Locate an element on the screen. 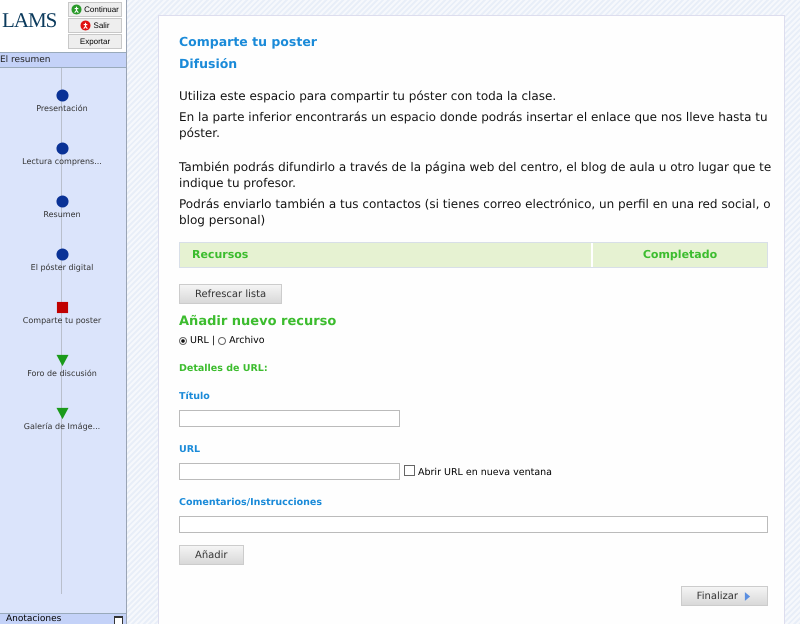 The image size is (800, 624). url-field is located at coordinates (289, 471).